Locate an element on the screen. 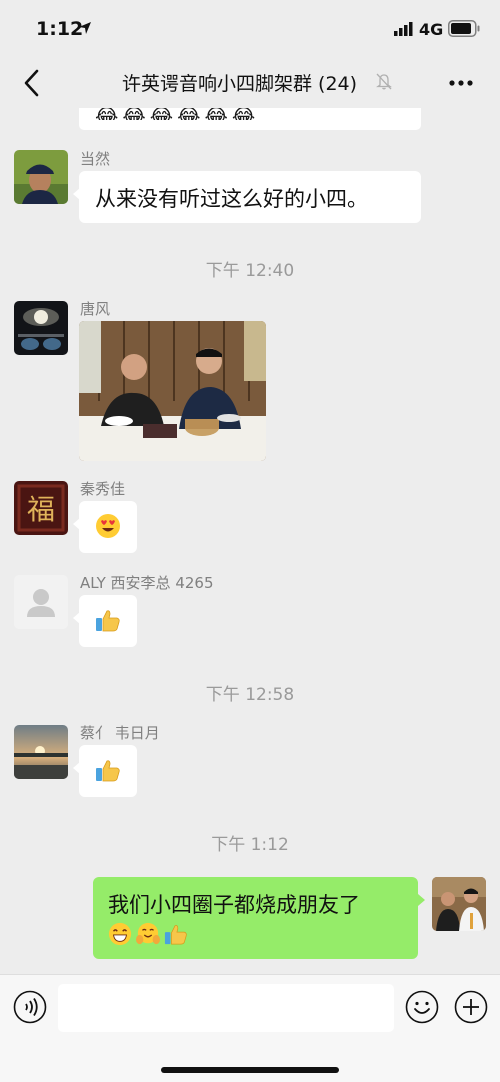 The width and height of the screenshot is (500, 1082). sender-name: 唐风 is located at coordinates (95, 309).